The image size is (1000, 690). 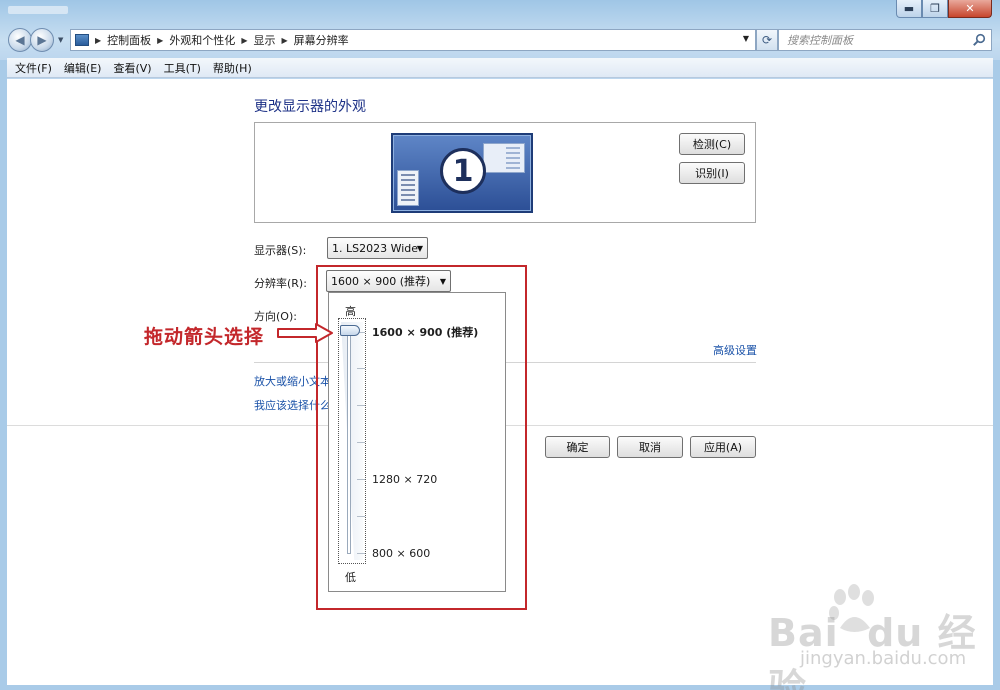 I want to click on maximize-button: ❐, so click(x=935, y=9).